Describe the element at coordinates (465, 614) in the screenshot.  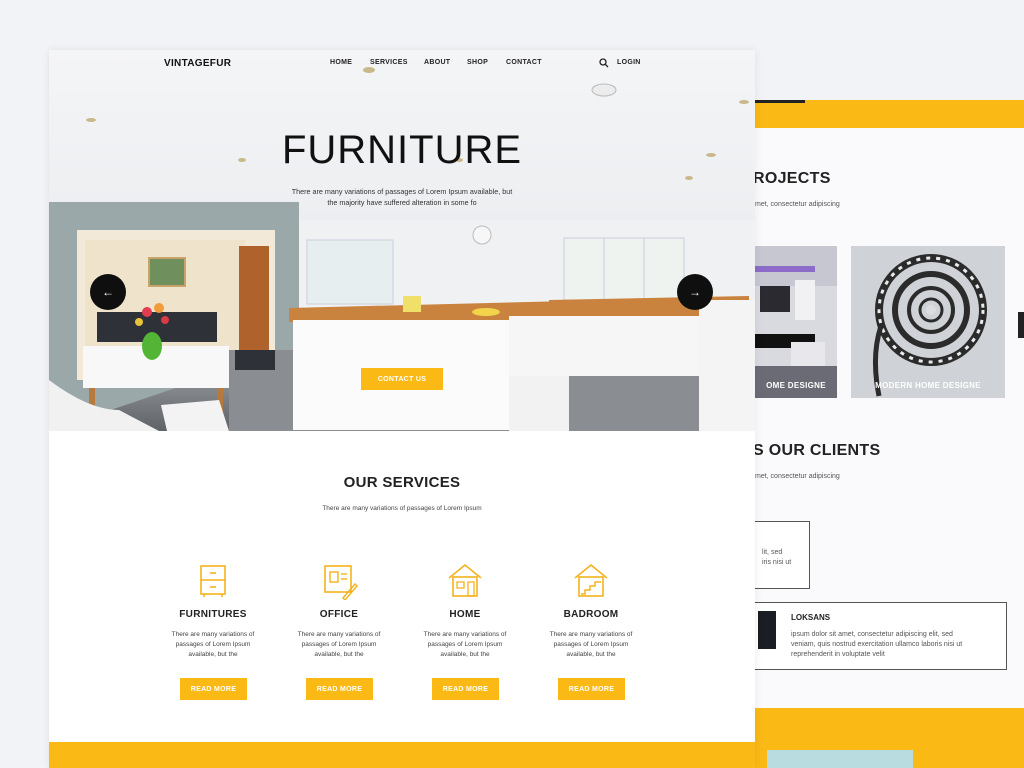
I see `service-title: HOME` at that location.